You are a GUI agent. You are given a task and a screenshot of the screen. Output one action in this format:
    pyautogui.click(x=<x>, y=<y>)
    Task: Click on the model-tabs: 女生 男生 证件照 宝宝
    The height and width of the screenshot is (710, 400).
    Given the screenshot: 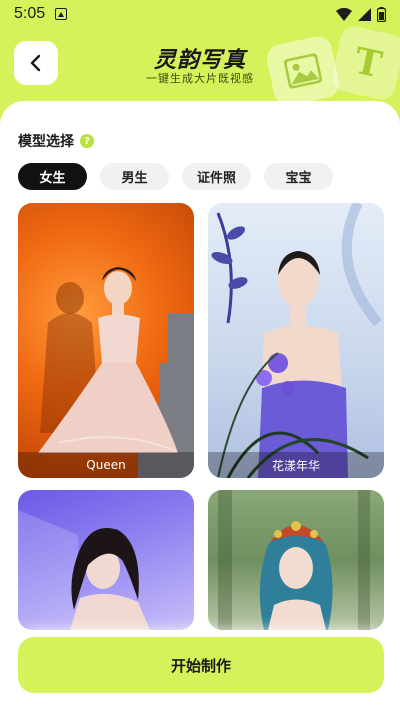 What is the action you would take?
    pyautogui.click(x=175, y=176)
    